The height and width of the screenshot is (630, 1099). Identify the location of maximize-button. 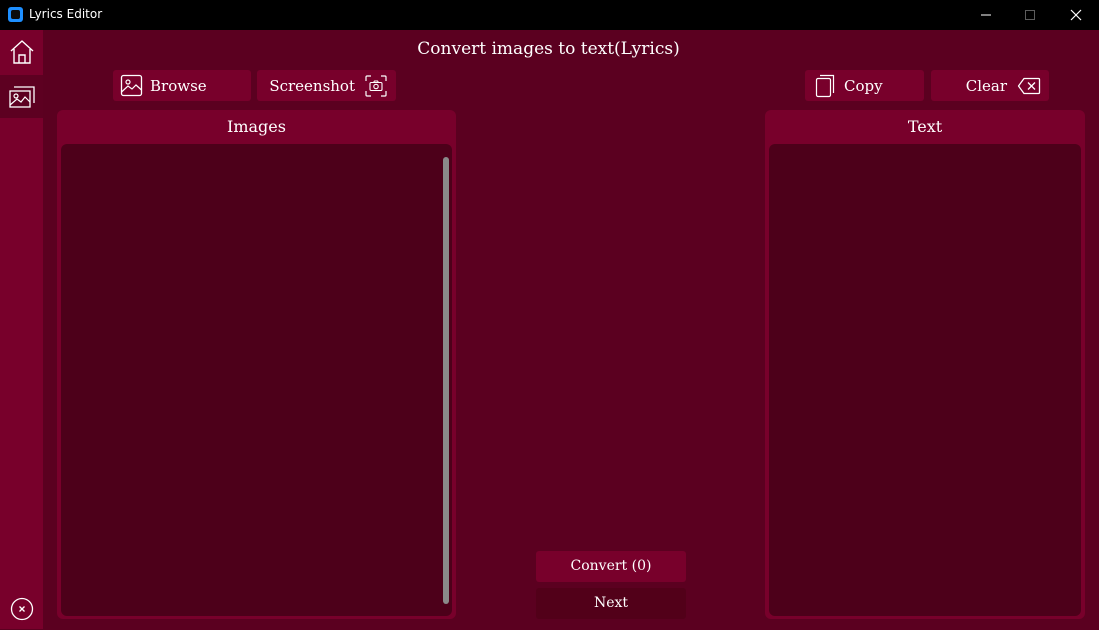
(1030, 15).